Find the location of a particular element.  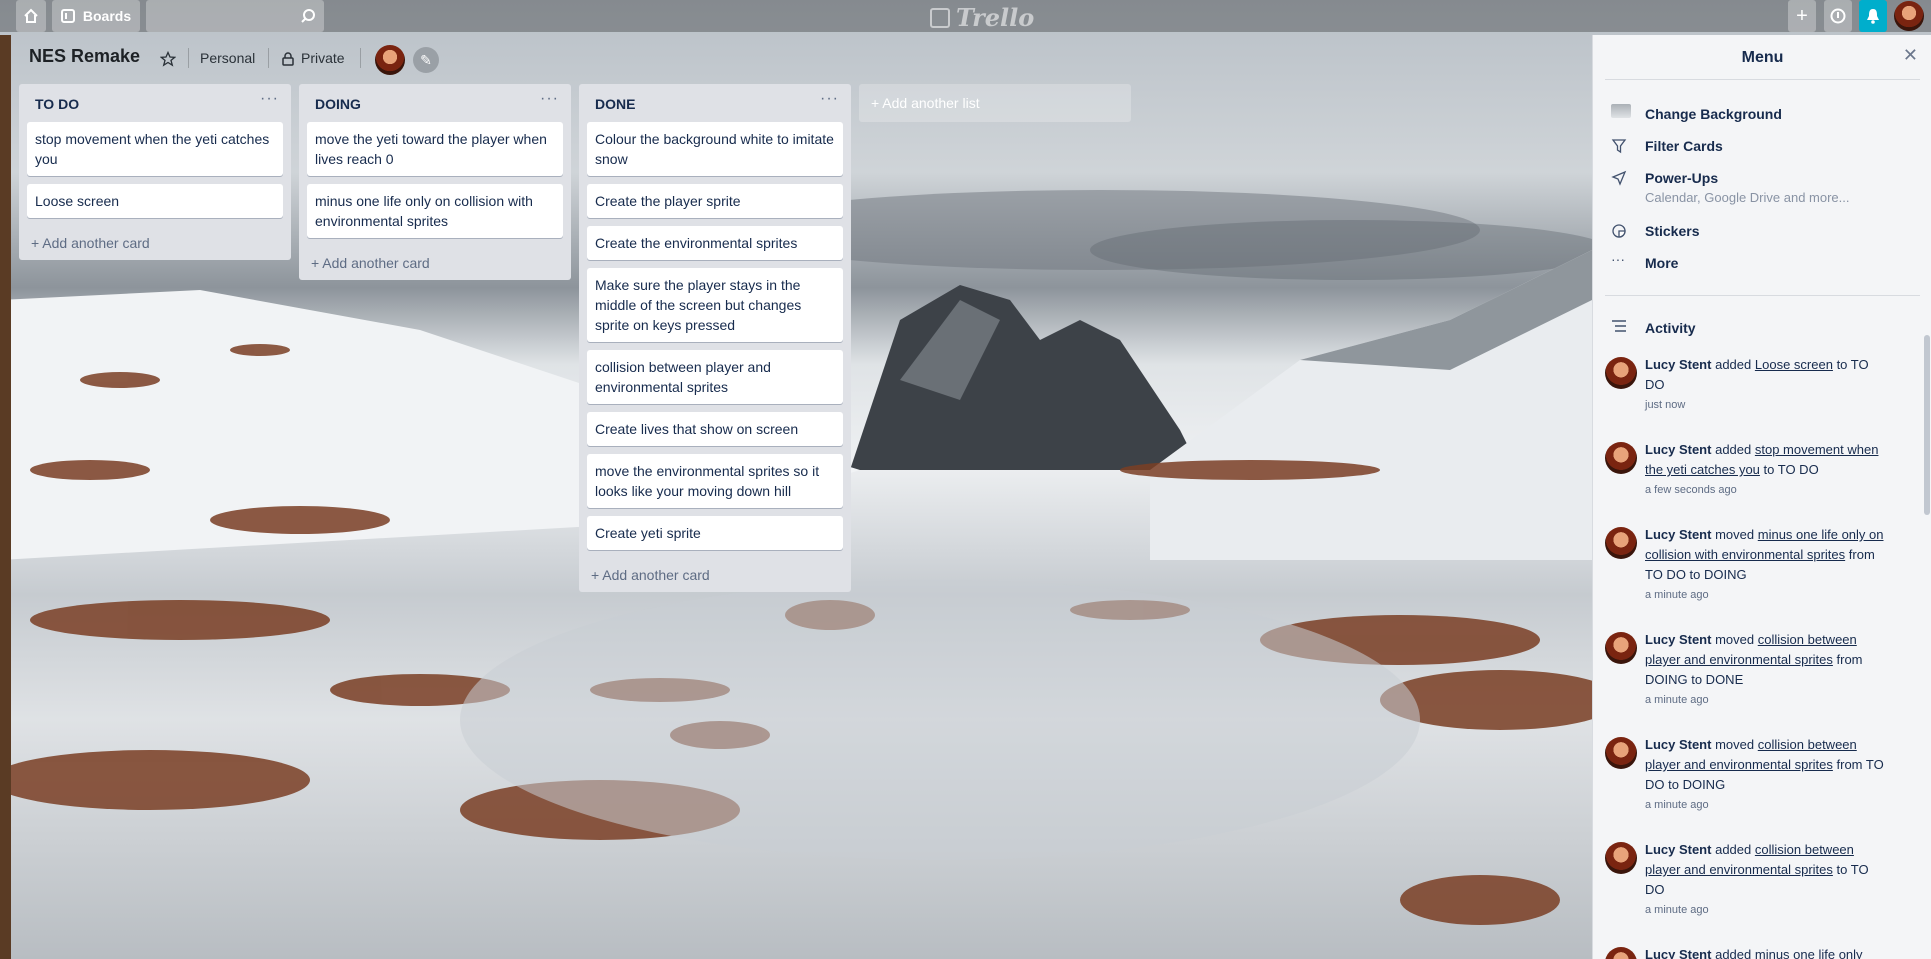

activity-card-link: minus one life only is located at coordinates (1809, 953).